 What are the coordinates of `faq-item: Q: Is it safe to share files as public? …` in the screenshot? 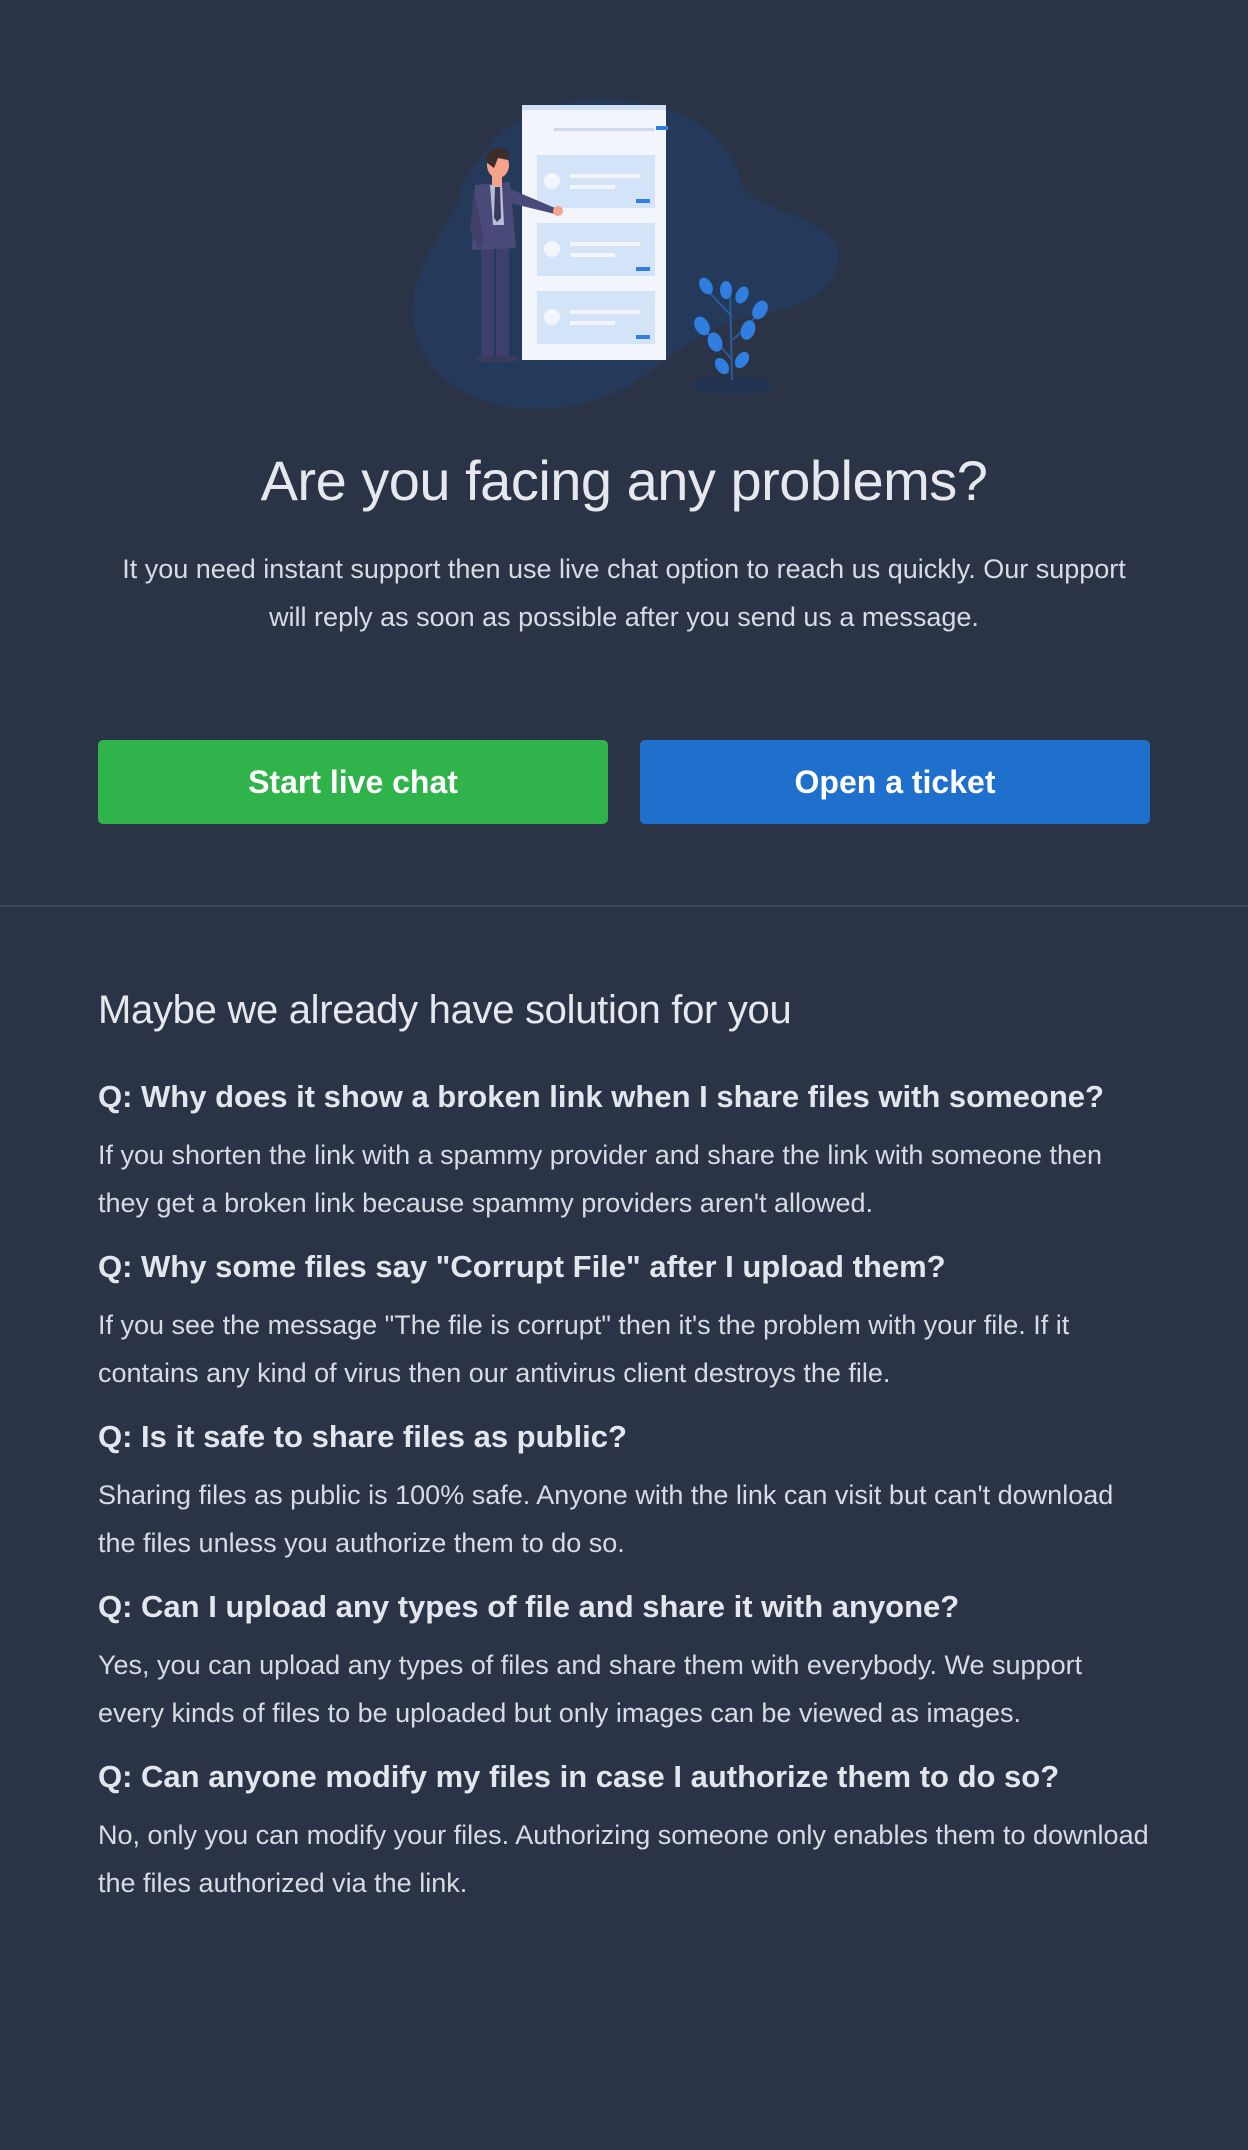 It's located at (624, 1492).